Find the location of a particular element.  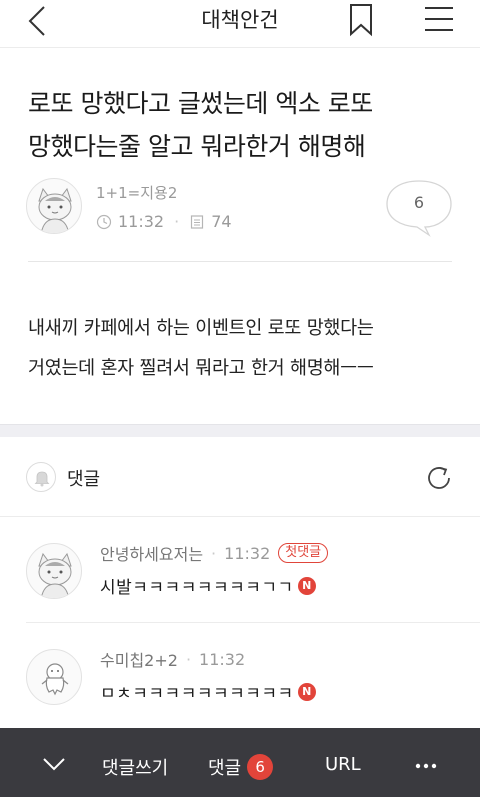

bookmark-icon is located at coordinates (361, 20).